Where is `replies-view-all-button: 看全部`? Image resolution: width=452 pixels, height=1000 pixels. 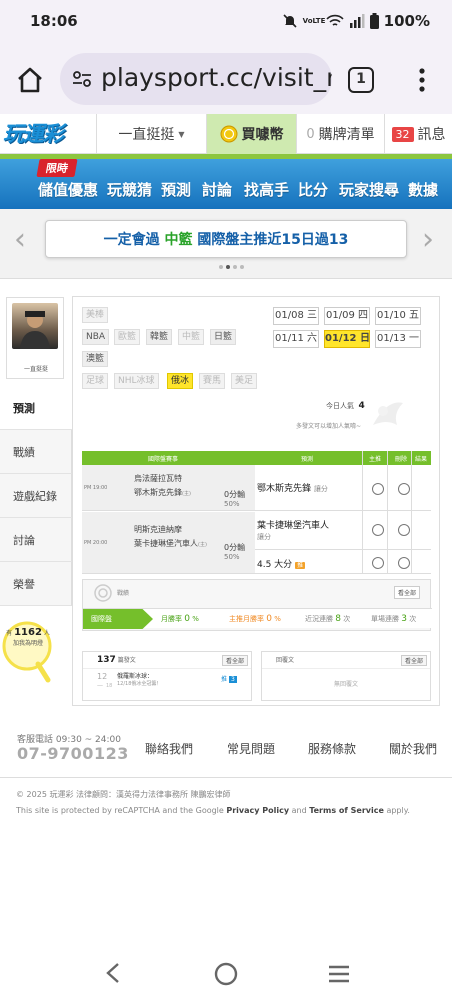 replies-view-all-button: 看全部 is located at coordinates (413, 660).